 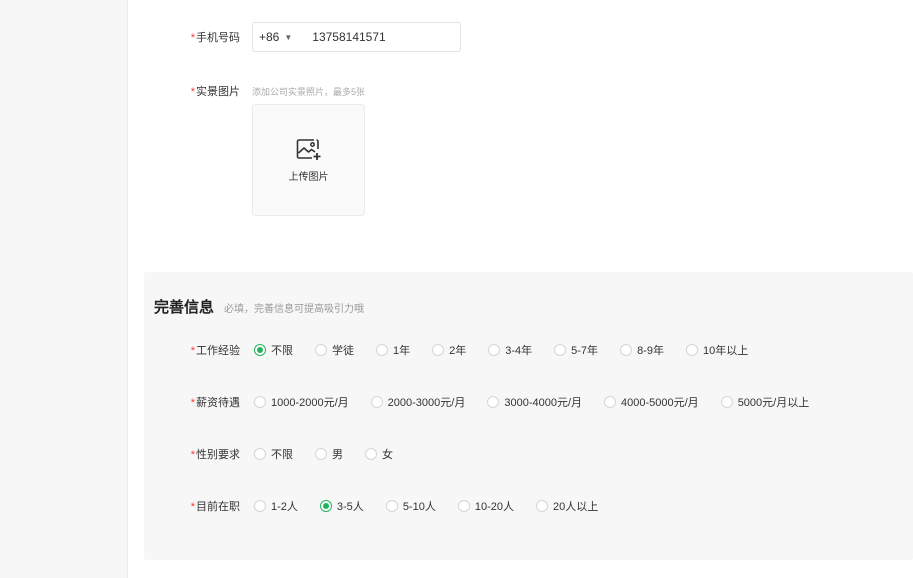 I want to click on experience-option-label: 2年, so click(x=458, y=351).